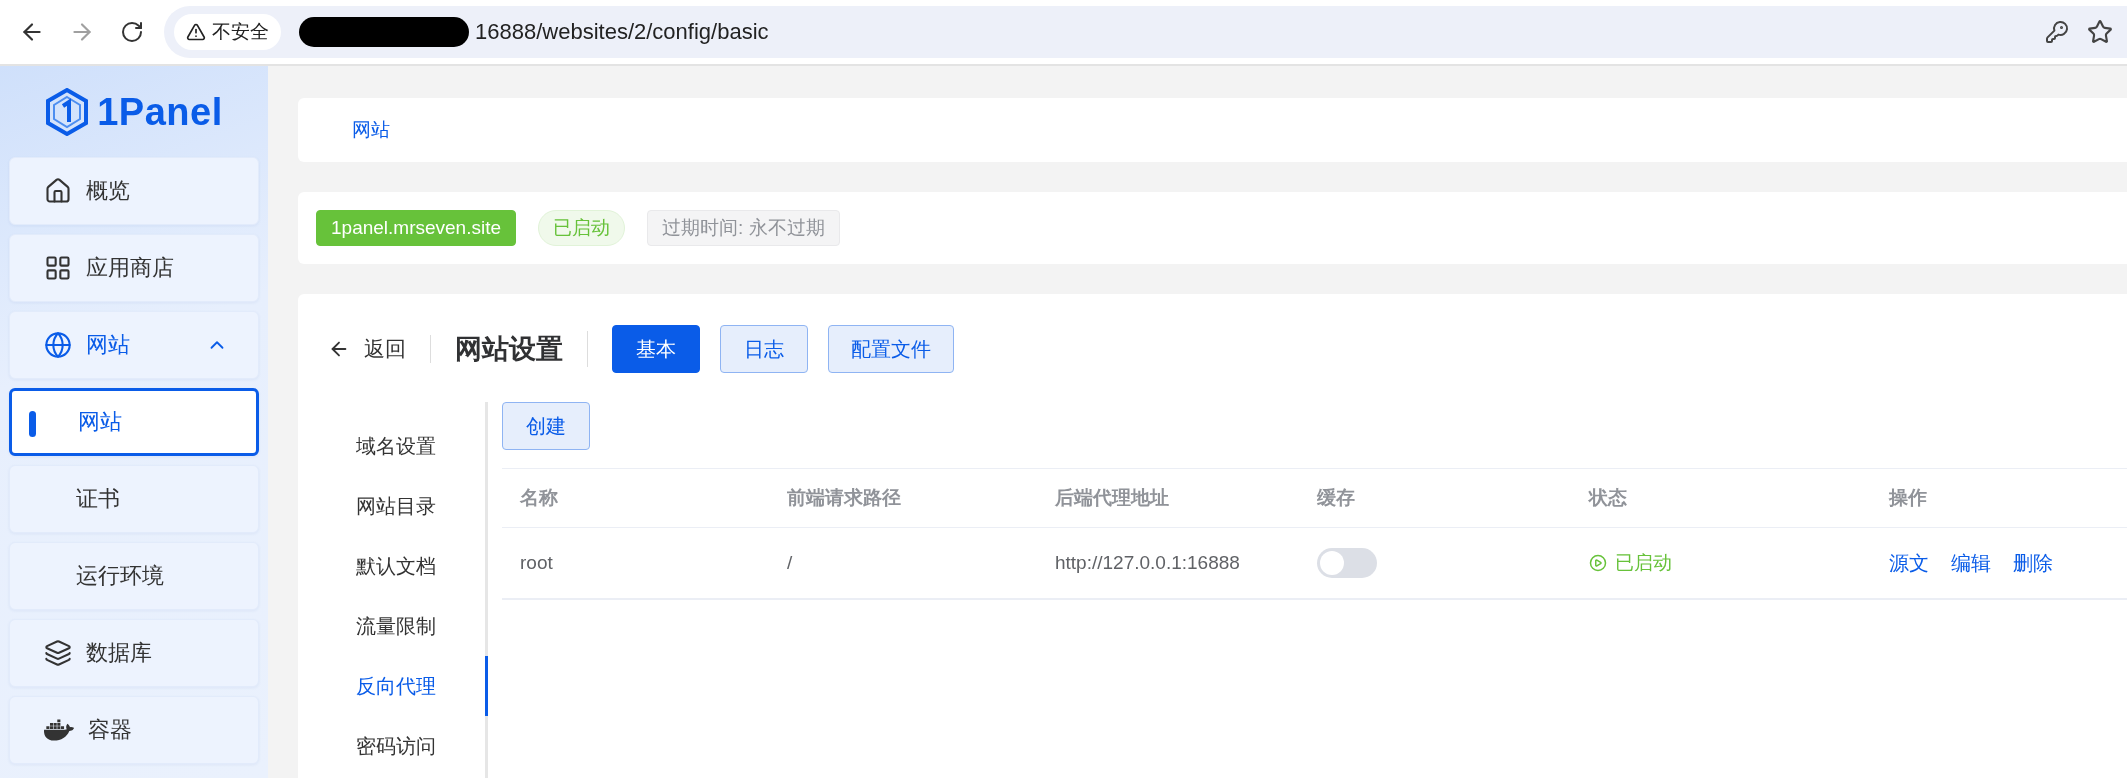  What do you see at coordinates (891, 349) in the screenshot?
I see `tab-button: 配置文件` at bounding box center [891, 349].